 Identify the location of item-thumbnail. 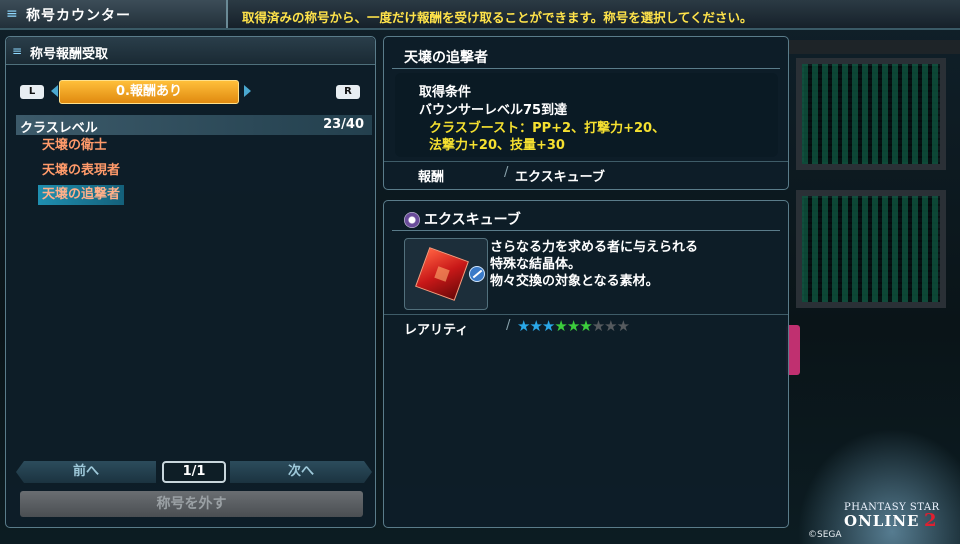
(446, 274).